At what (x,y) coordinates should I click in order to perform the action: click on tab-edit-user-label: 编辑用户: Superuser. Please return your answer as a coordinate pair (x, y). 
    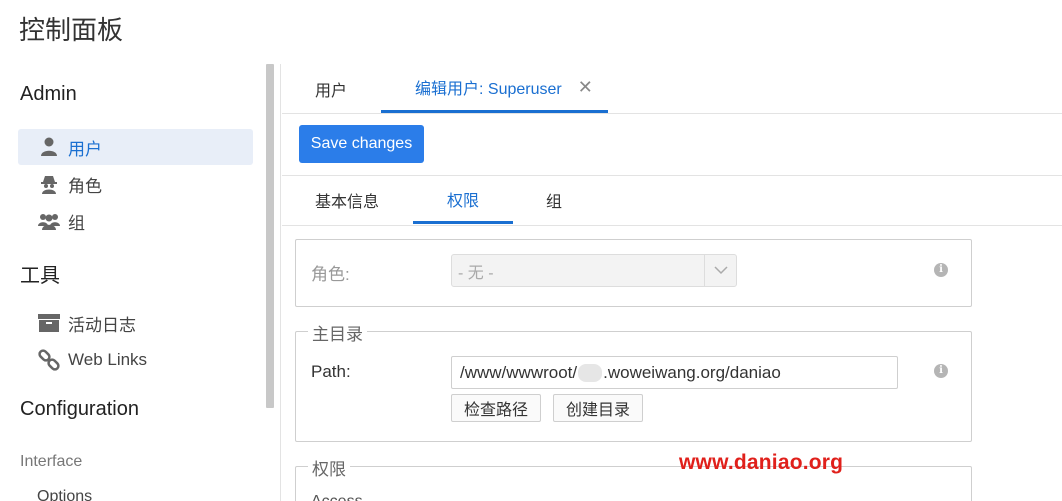
    Looking at the image, I should click on (488, 89).